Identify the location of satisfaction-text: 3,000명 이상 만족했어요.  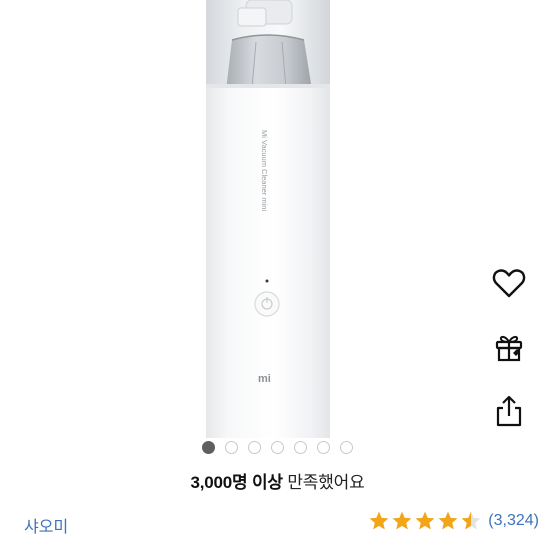
(277, 480).